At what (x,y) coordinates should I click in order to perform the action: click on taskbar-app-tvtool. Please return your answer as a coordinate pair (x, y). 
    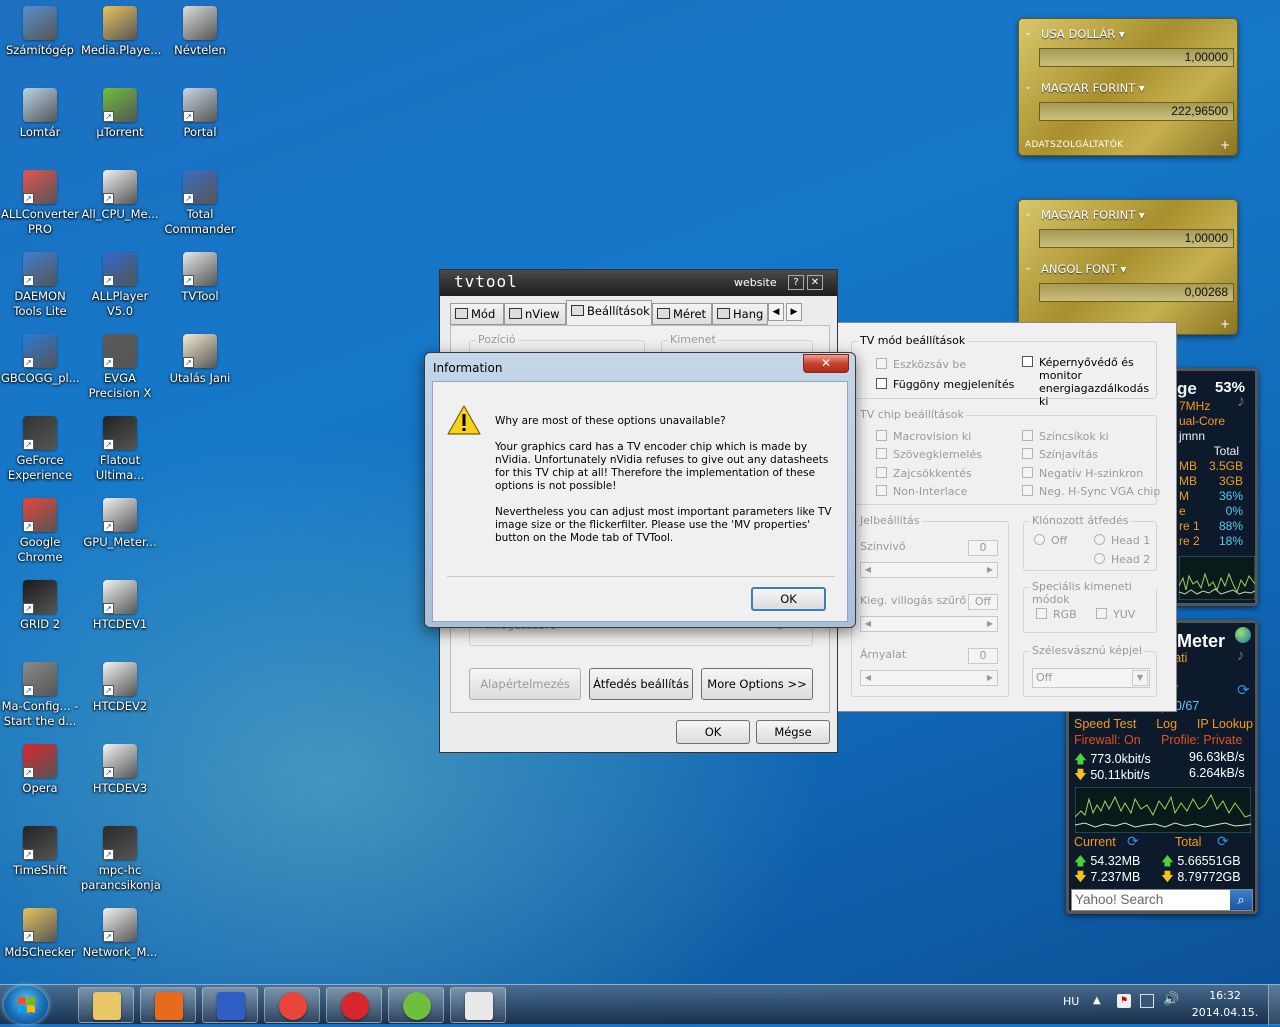
    Looking at the image, I should click on (478, 1005).